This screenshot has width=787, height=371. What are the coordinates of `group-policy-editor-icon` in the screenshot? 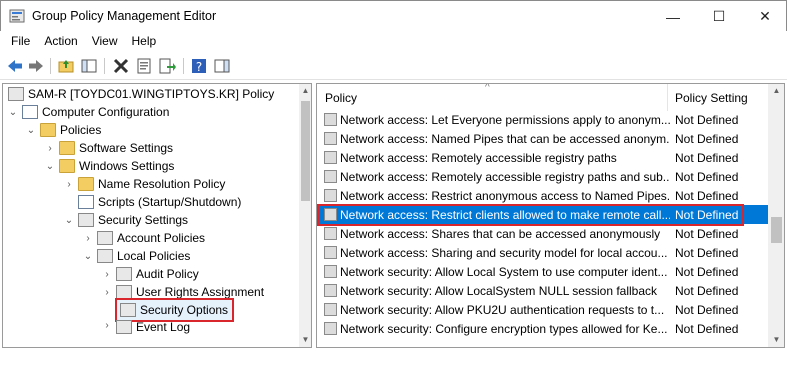 It's located at (17, 16).